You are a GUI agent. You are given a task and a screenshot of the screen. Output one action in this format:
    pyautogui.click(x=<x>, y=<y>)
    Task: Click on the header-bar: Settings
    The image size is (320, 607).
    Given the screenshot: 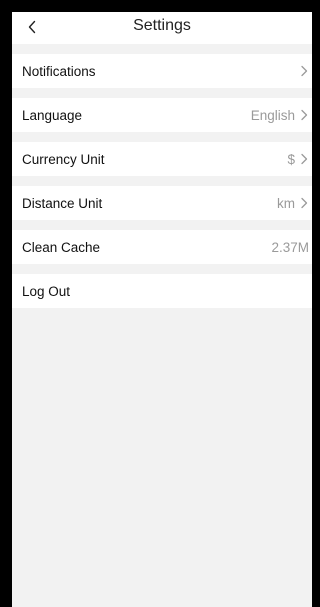 What is the action you would take?
    pyautogui.click(x=162, y=28)
    